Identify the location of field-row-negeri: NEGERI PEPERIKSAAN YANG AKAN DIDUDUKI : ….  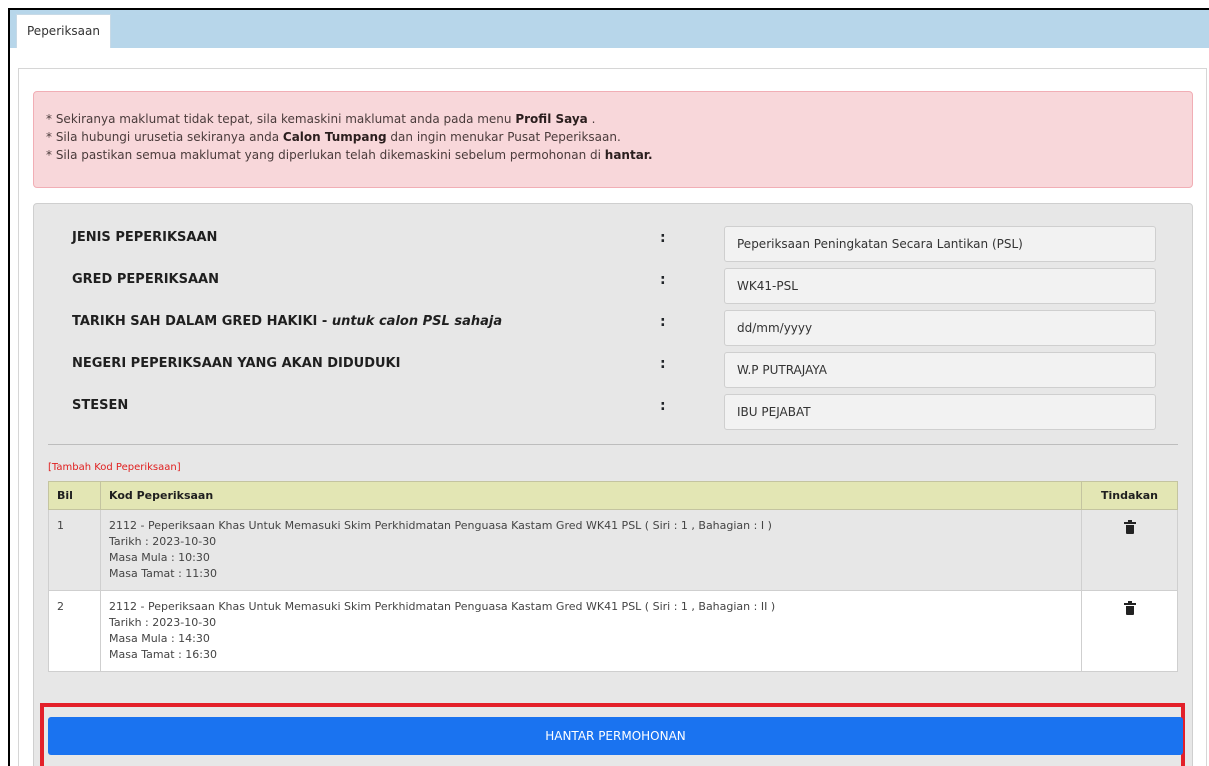
(614, 372).